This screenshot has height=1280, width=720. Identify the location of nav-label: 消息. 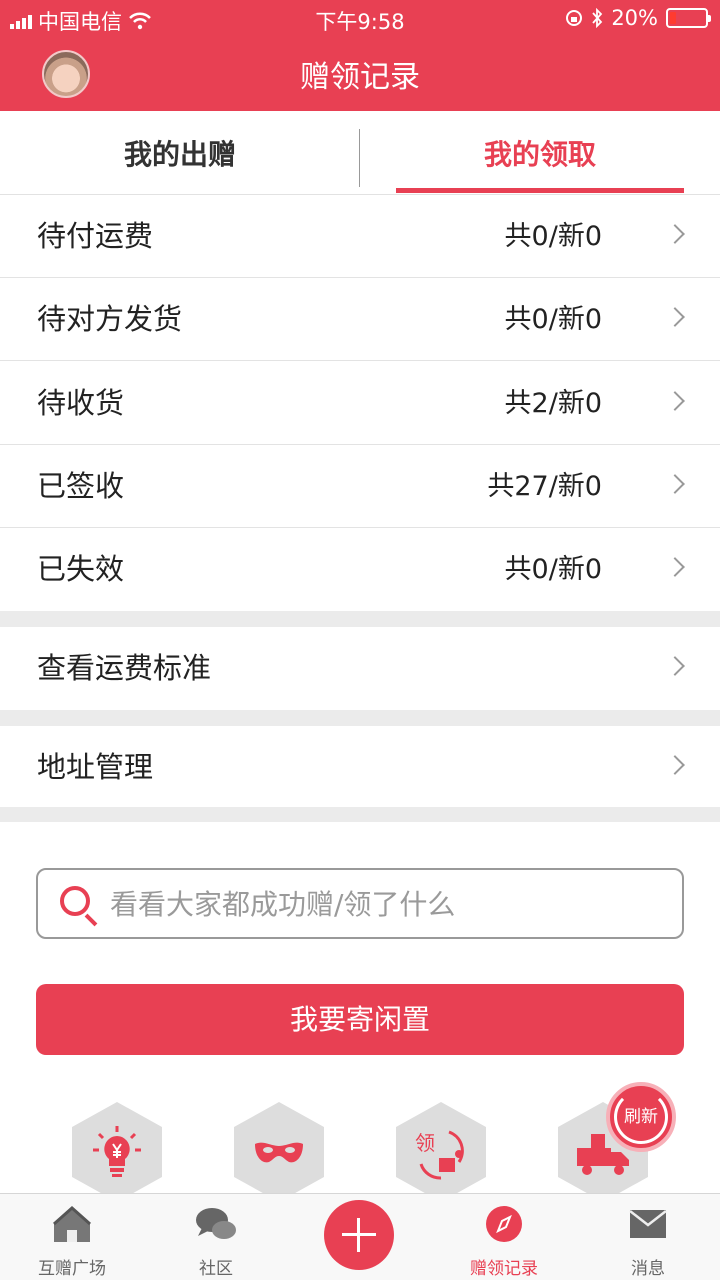
(648, 1269).